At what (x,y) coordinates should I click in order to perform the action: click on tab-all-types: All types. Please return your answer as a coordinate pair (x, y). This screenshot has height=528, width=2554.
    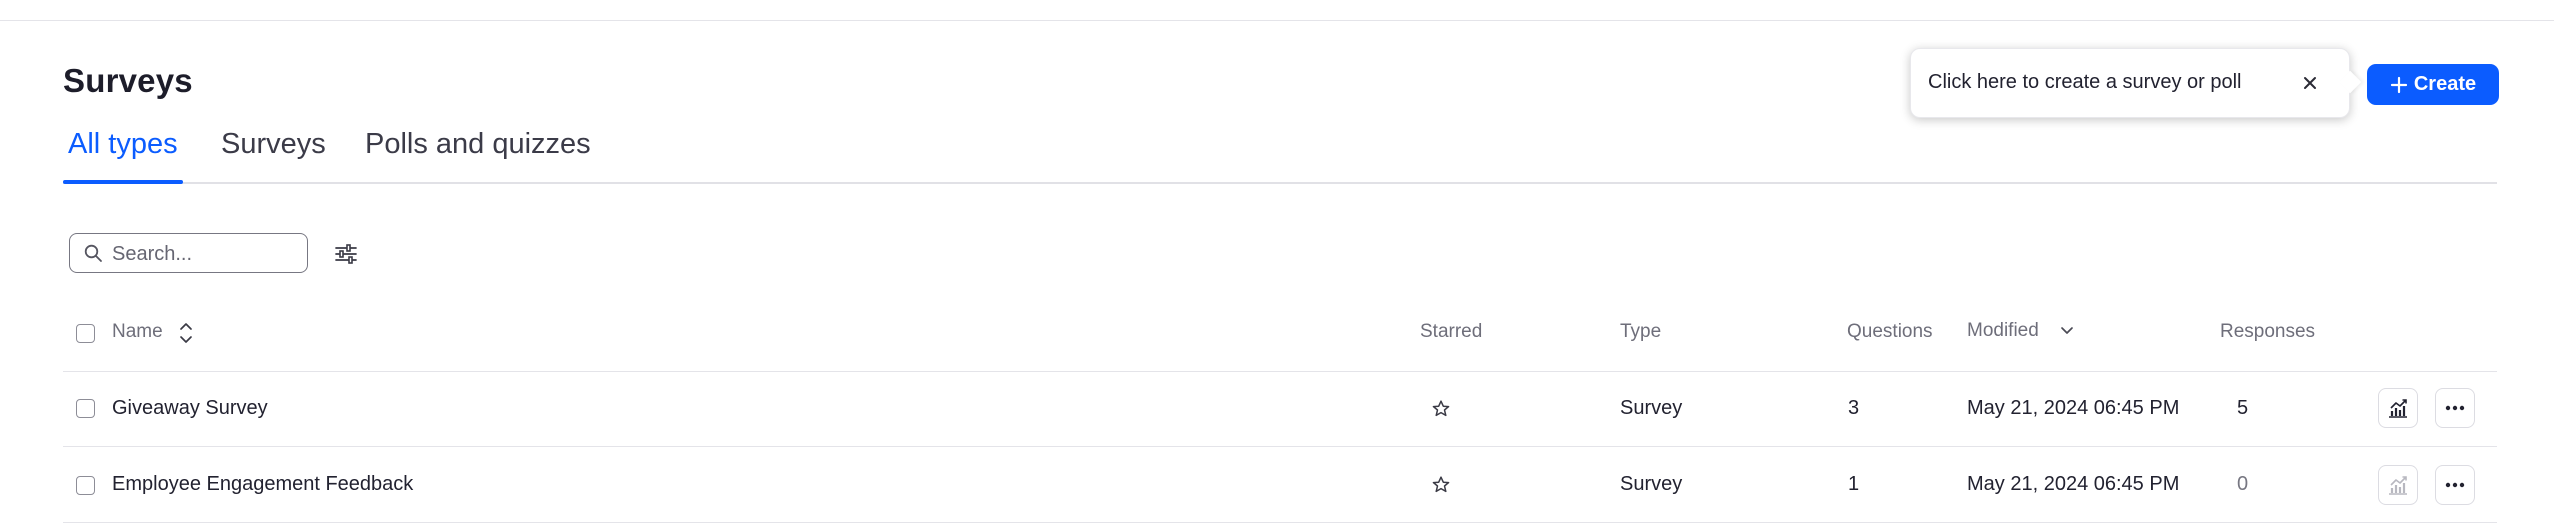
    Looking at the image, I should click on (123, 156).